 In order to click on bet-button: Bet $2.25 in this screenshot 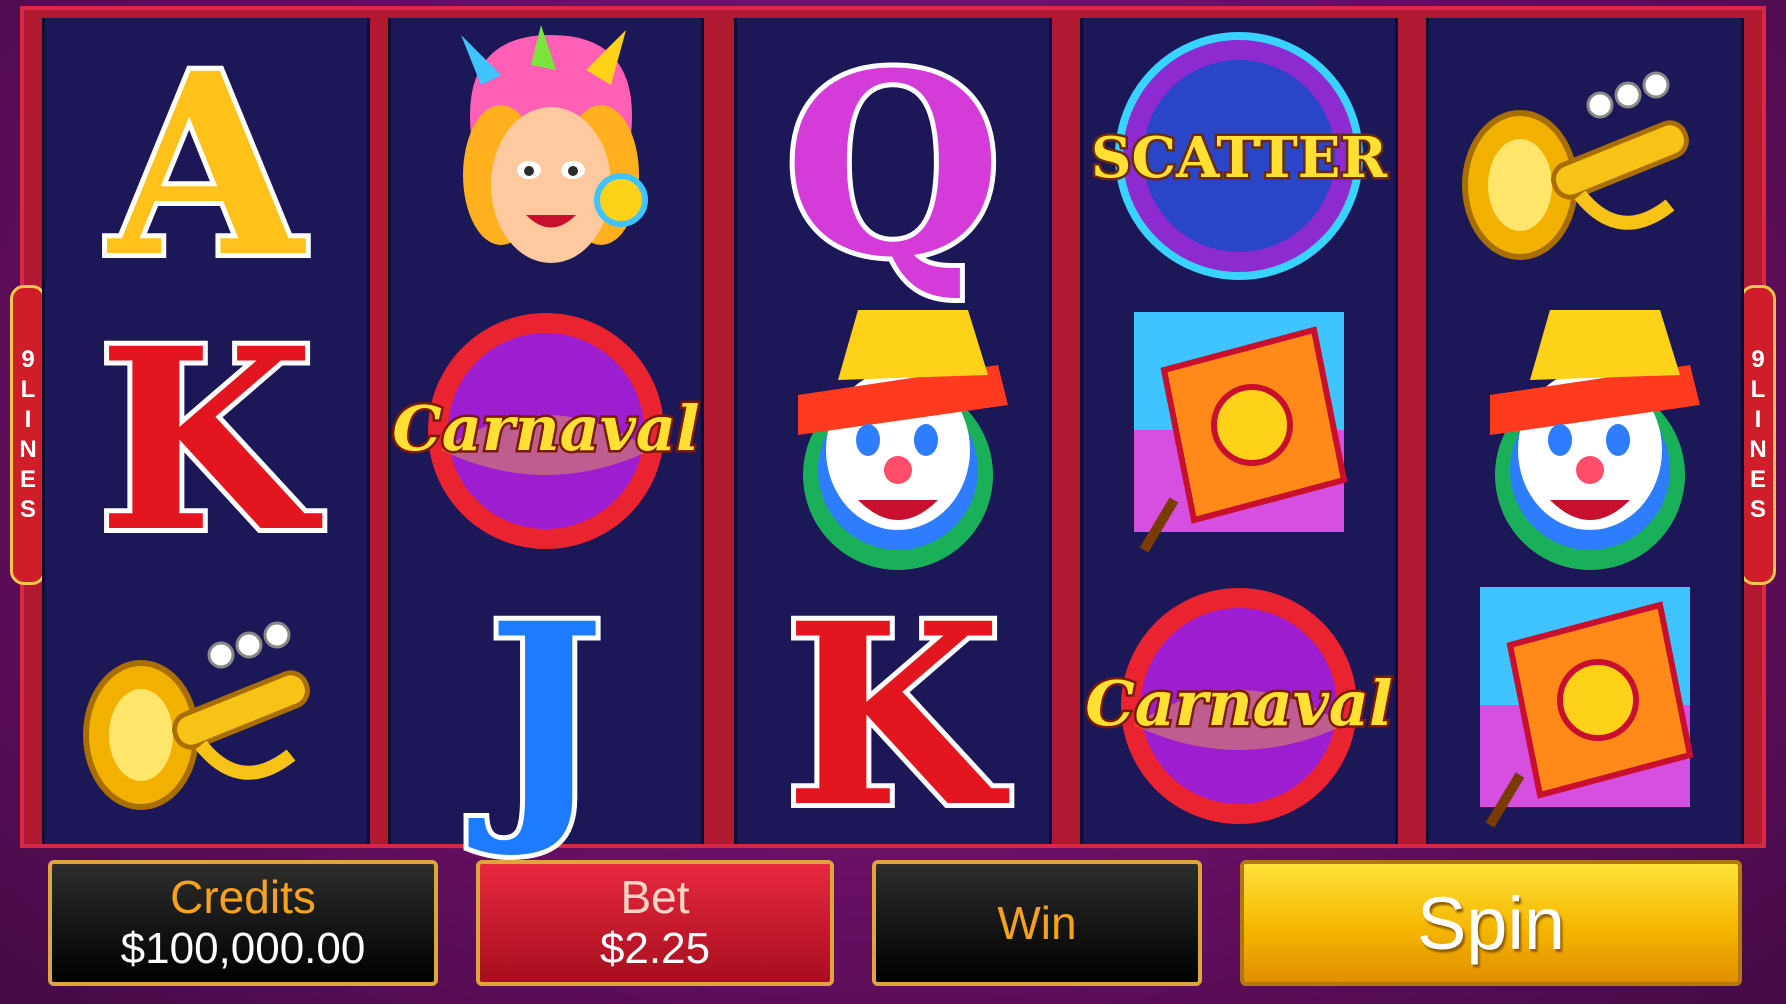, I will do `click(655, 923)`.